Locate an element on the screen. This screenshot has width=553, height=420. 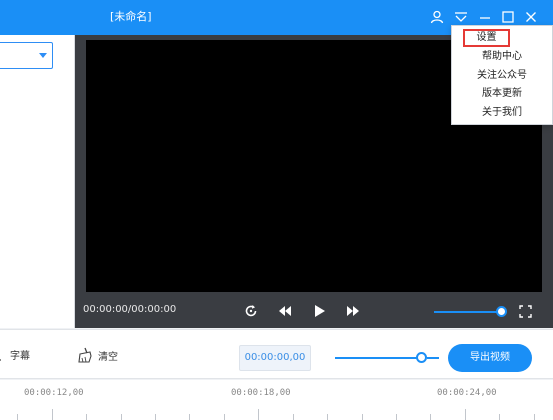
close-icon is located at coordinates (531, 17).